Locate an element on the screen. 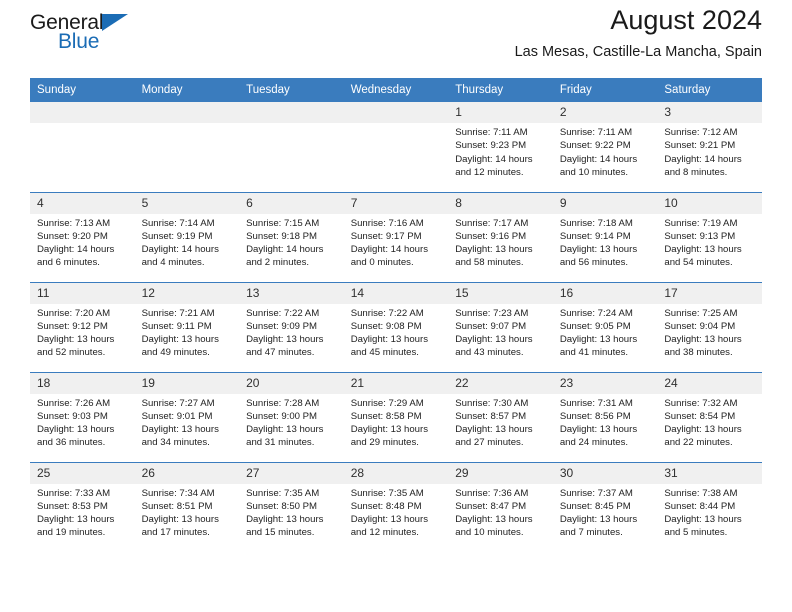 The width and height of the screenshot is (792, 612). day-number: 19 is located at coordinates (187, 383).